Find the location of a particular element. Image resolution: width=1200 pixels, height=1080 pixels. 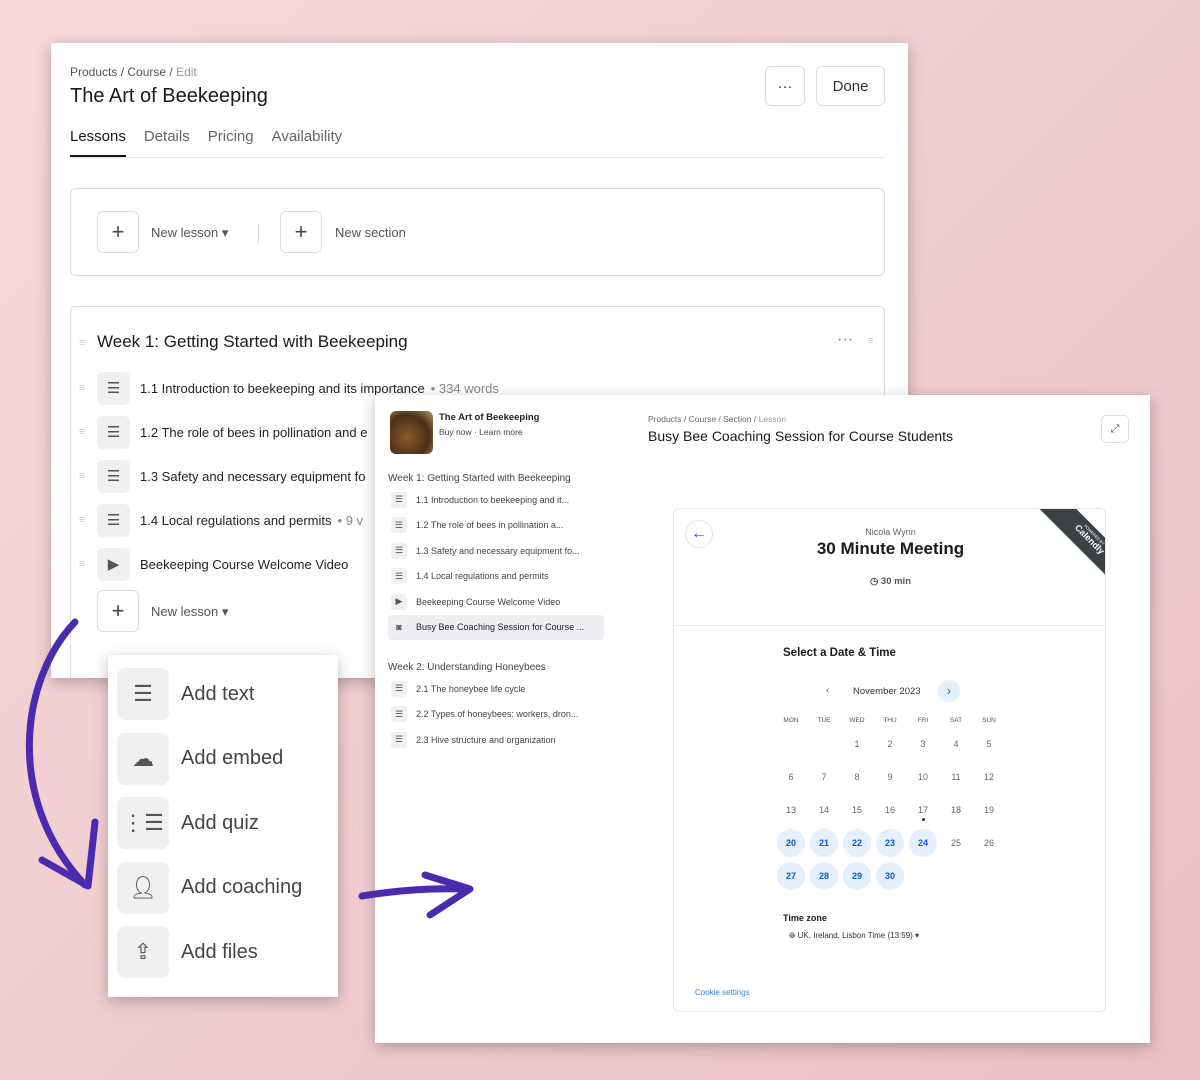

arrows-overlay is located at coordinates (249, 768).